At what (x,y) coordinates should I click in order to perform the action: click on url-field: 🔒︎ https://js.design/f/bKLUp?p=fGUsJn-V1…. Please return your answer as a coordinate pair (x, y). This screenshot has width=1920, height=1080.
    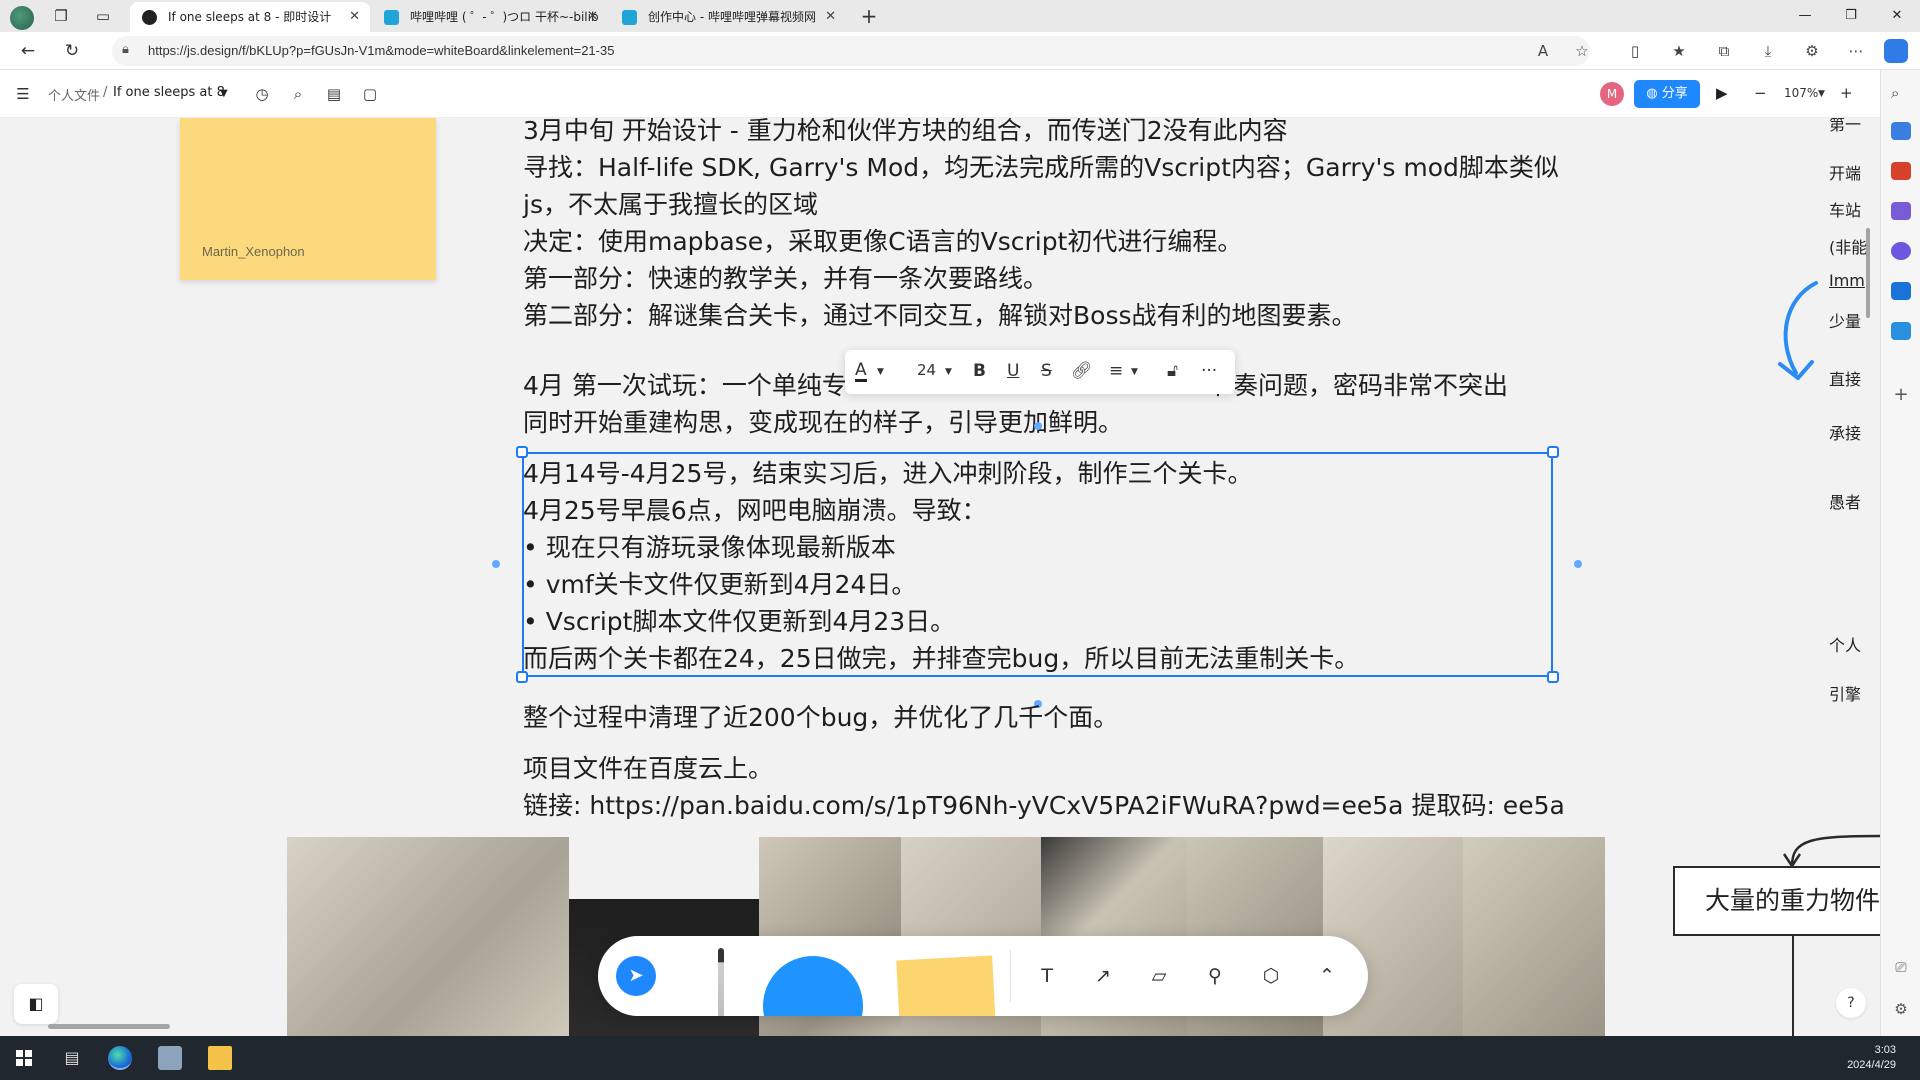
    Looking at the image, I should click on (851, 51).